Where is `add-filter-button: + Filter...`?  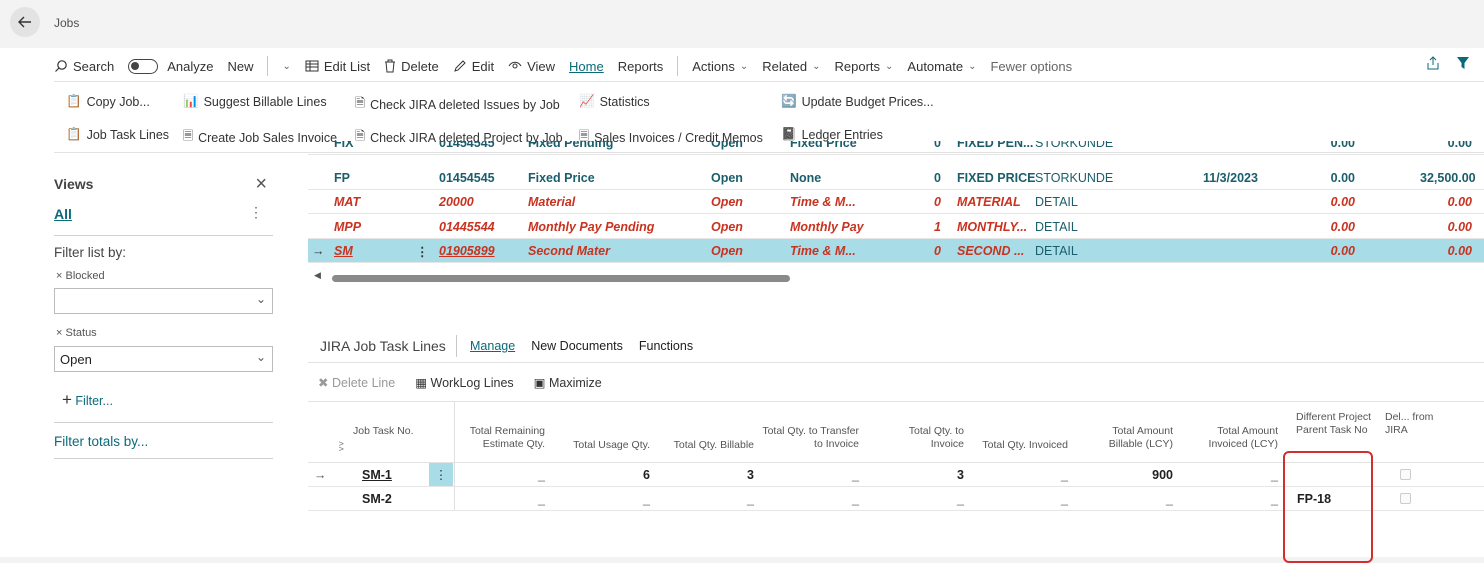 add-filter-button: + Filter... is located at coordinates (87, 400).